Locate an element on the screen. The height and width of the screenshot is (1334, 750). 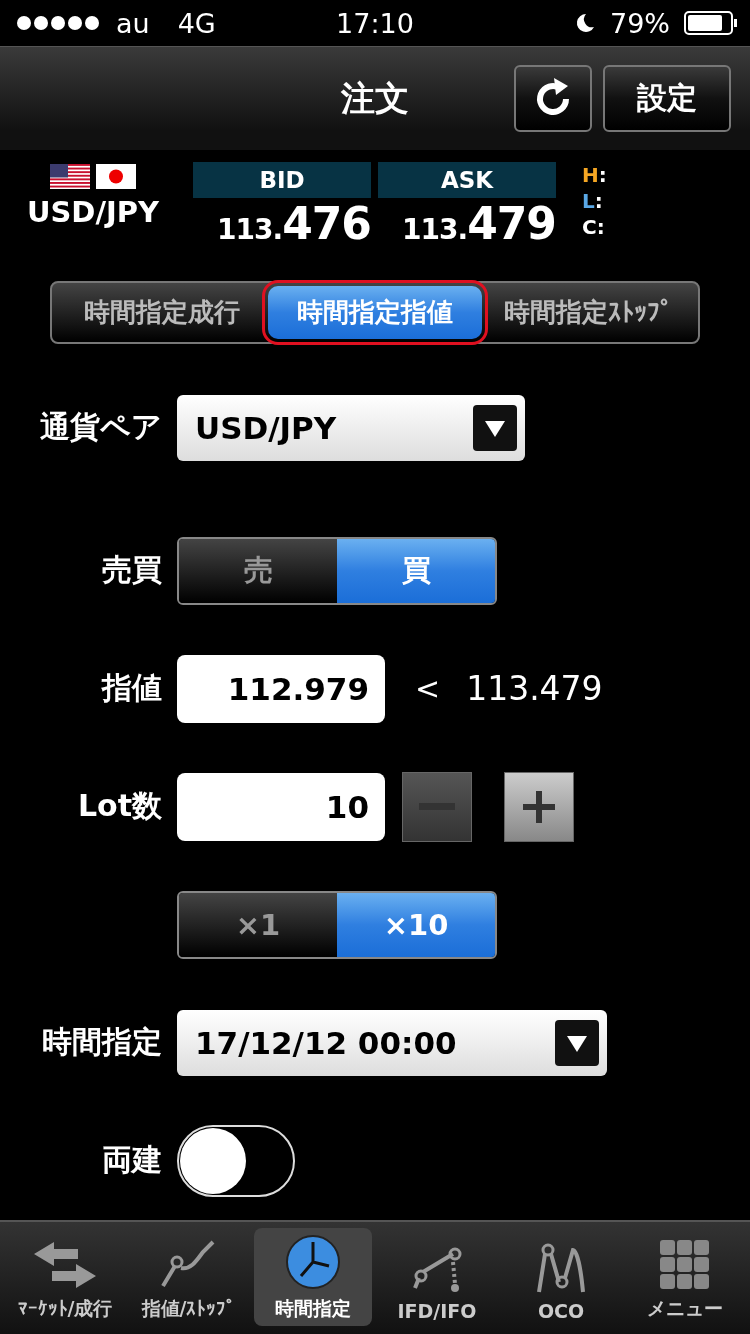
price-label: BID is located at coordinates (282, 180).